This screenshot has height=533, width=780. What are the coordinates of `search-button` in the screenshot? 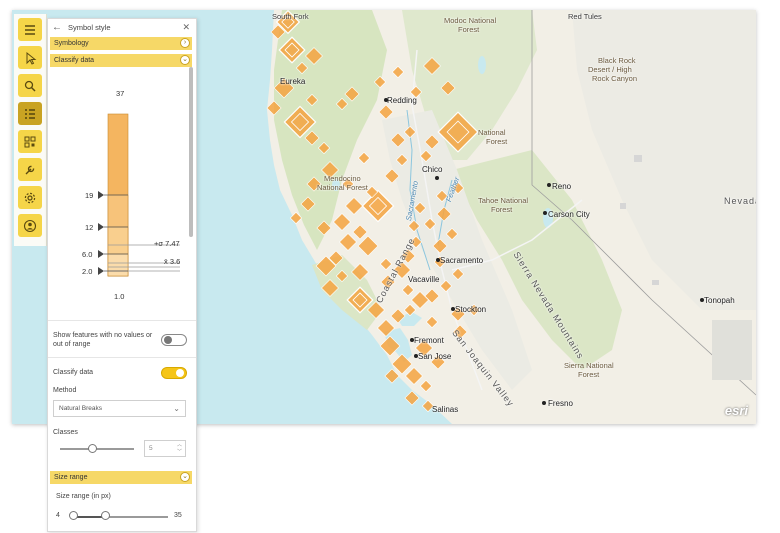 It's located at (30, 85).